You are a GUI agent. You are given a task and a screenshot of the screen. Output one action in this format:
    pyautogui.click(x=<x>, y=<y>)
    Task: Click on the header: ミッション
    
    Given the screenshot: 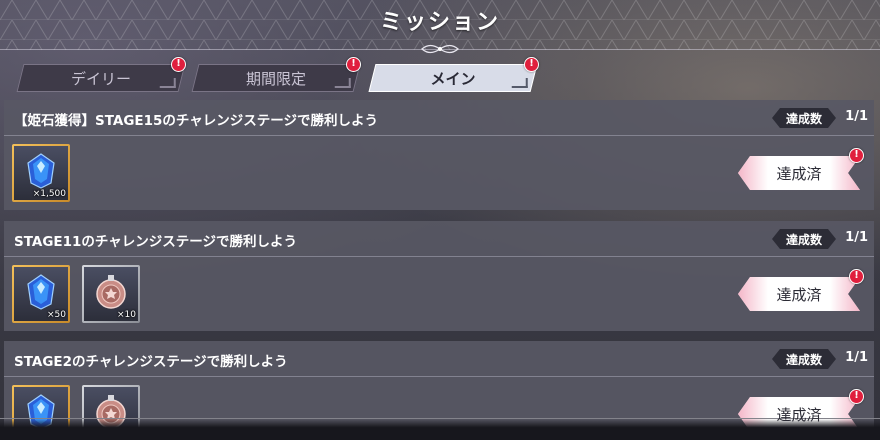 What is the action you would take?
    pyautogui.click(x=440, y=28)
    